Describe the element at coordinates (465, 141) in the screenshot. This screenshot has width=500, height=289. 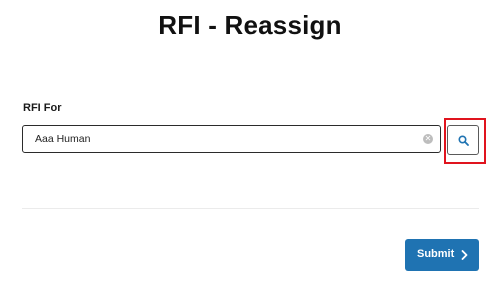
I see `highlight-box` at that location.